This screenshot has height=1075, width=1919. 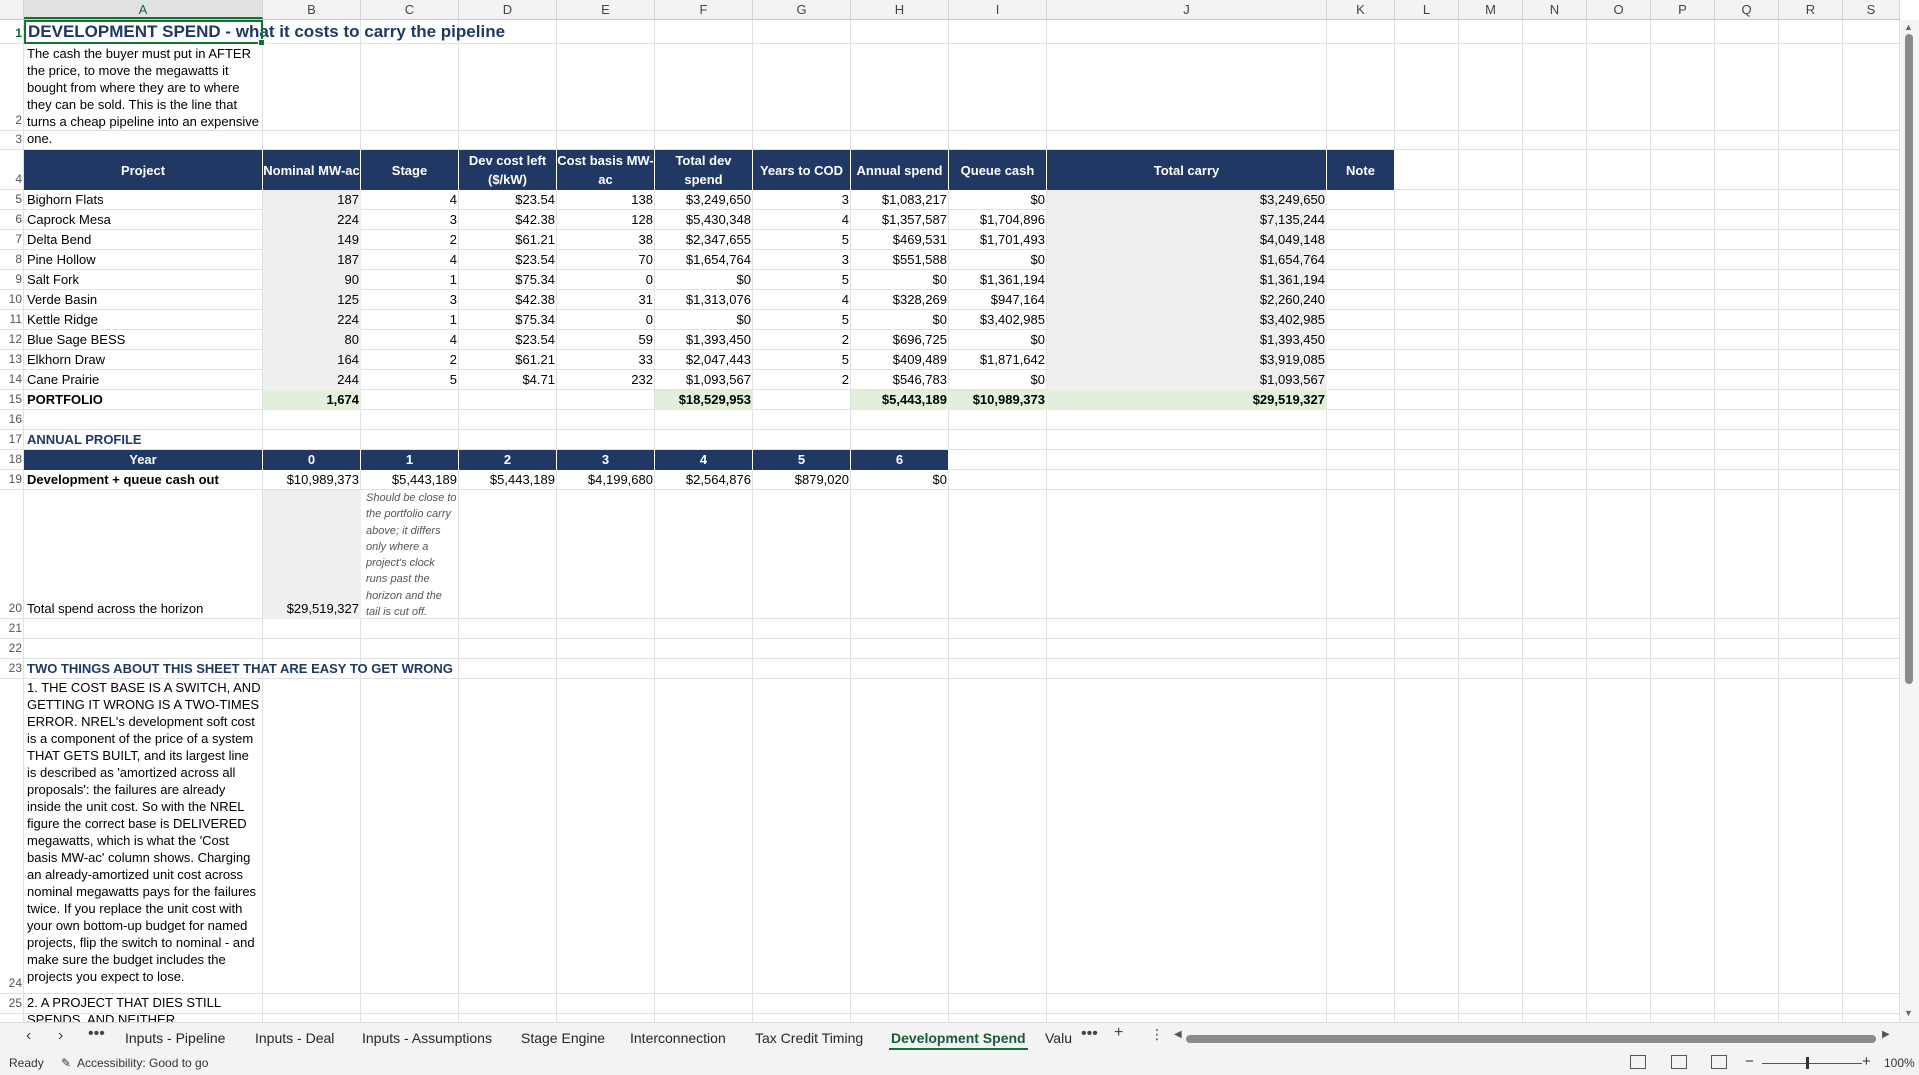 I want to click on row-header-16: 16, so click(x=12, y=421).